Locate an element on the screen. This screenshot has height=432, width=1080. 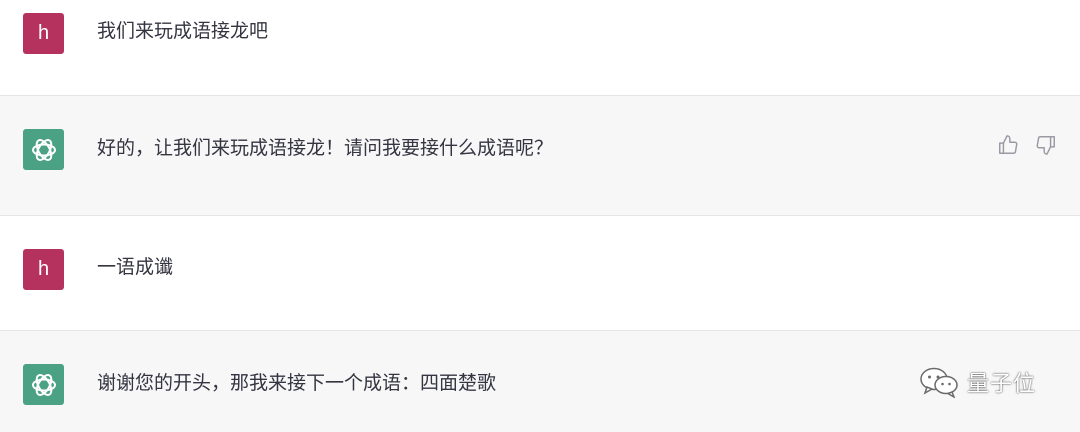
watermark: 量子位 is located at coordinates (977, 382).